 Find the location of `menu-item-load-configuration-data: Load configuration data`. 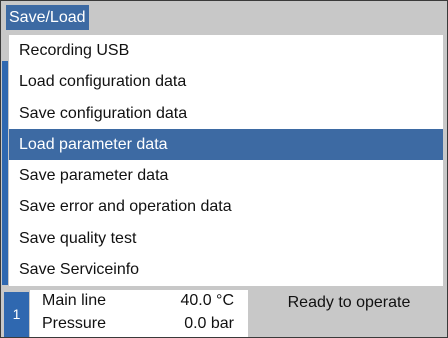

menu-item-load-configuration-data: Load configuration data is located at coordinates (226, 81).